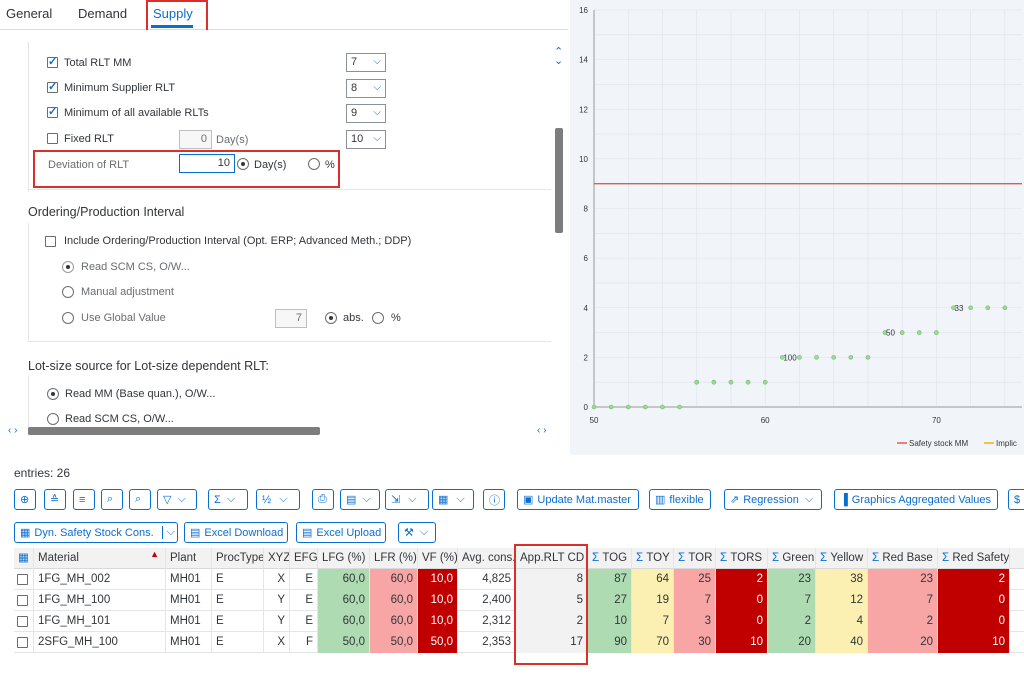 This screenshot has height=677, width=1024. Describe the element at coordinates (177, 499) in the screenshot. I see `filter-button: ▽ ⌵` at that location.